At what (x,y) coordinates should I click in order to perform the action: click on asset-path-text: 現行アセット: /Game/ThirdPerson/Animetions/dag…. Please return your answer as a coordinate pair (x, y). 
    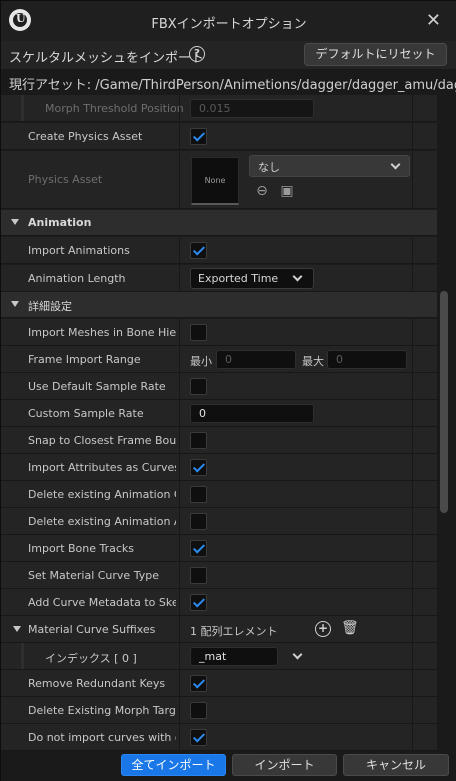
    Looking at the image, I should click on (232, 85).